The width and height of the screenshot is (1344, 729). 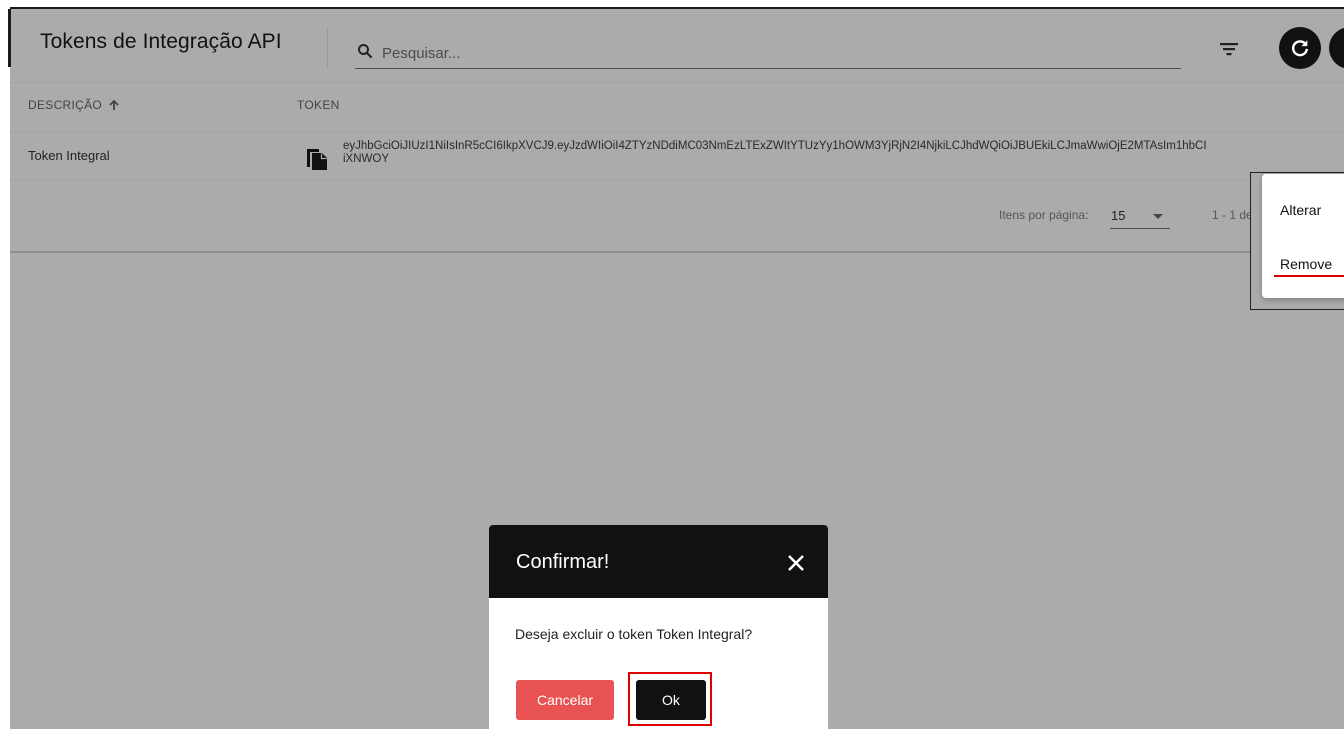 I want to click on token-line-2: iXNWOY, so click(x=366, y=159).